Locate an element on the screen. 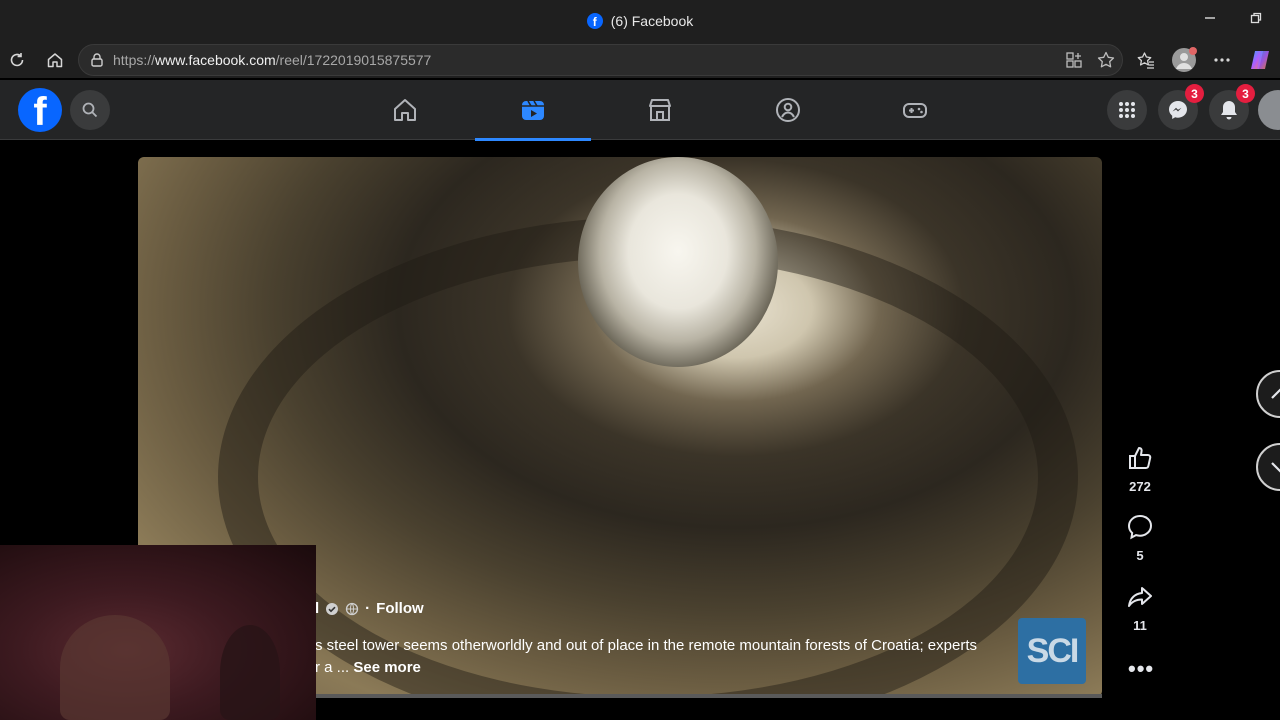 This screenshot has width=1280, height=720. channel-watermark-logo: SCI is located at coordinates (1052, 651).